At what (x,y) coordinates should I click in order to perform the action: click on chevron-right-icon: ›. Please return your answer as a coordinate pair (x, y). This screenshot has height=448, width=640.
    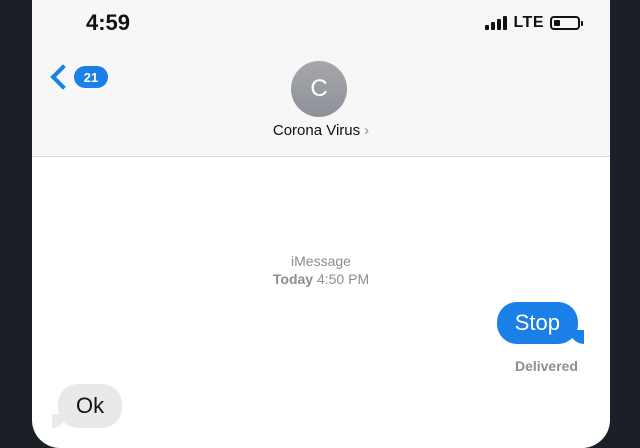
    Looking at the image, I should click on (367, 130).